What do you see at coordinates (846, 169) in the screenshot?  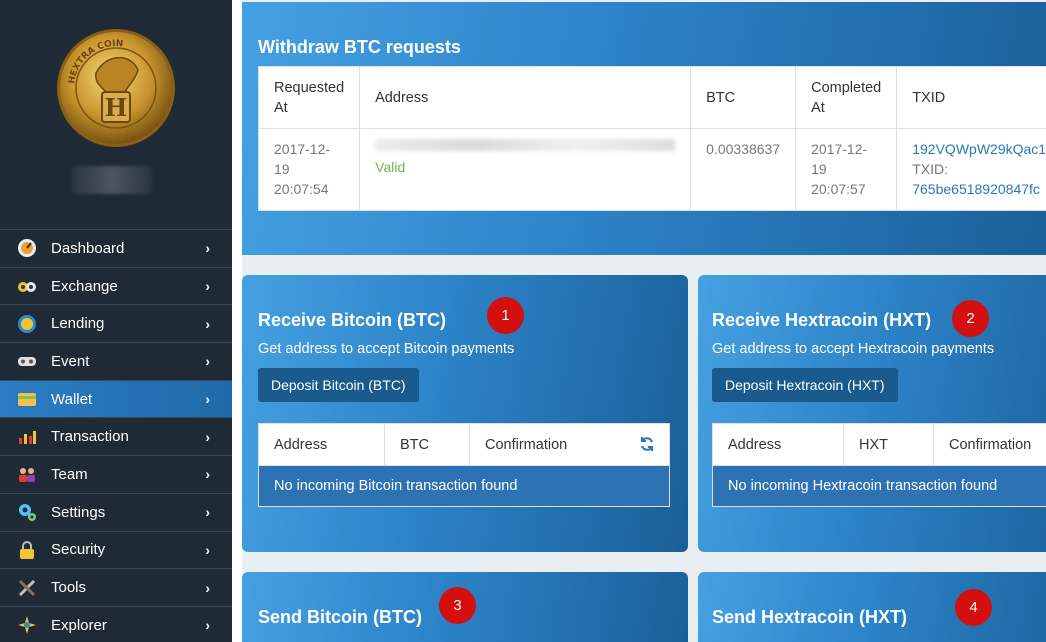 I see `completed-at-cell: 2017-12-19 20:07:57` at bounding box center [846, 169].